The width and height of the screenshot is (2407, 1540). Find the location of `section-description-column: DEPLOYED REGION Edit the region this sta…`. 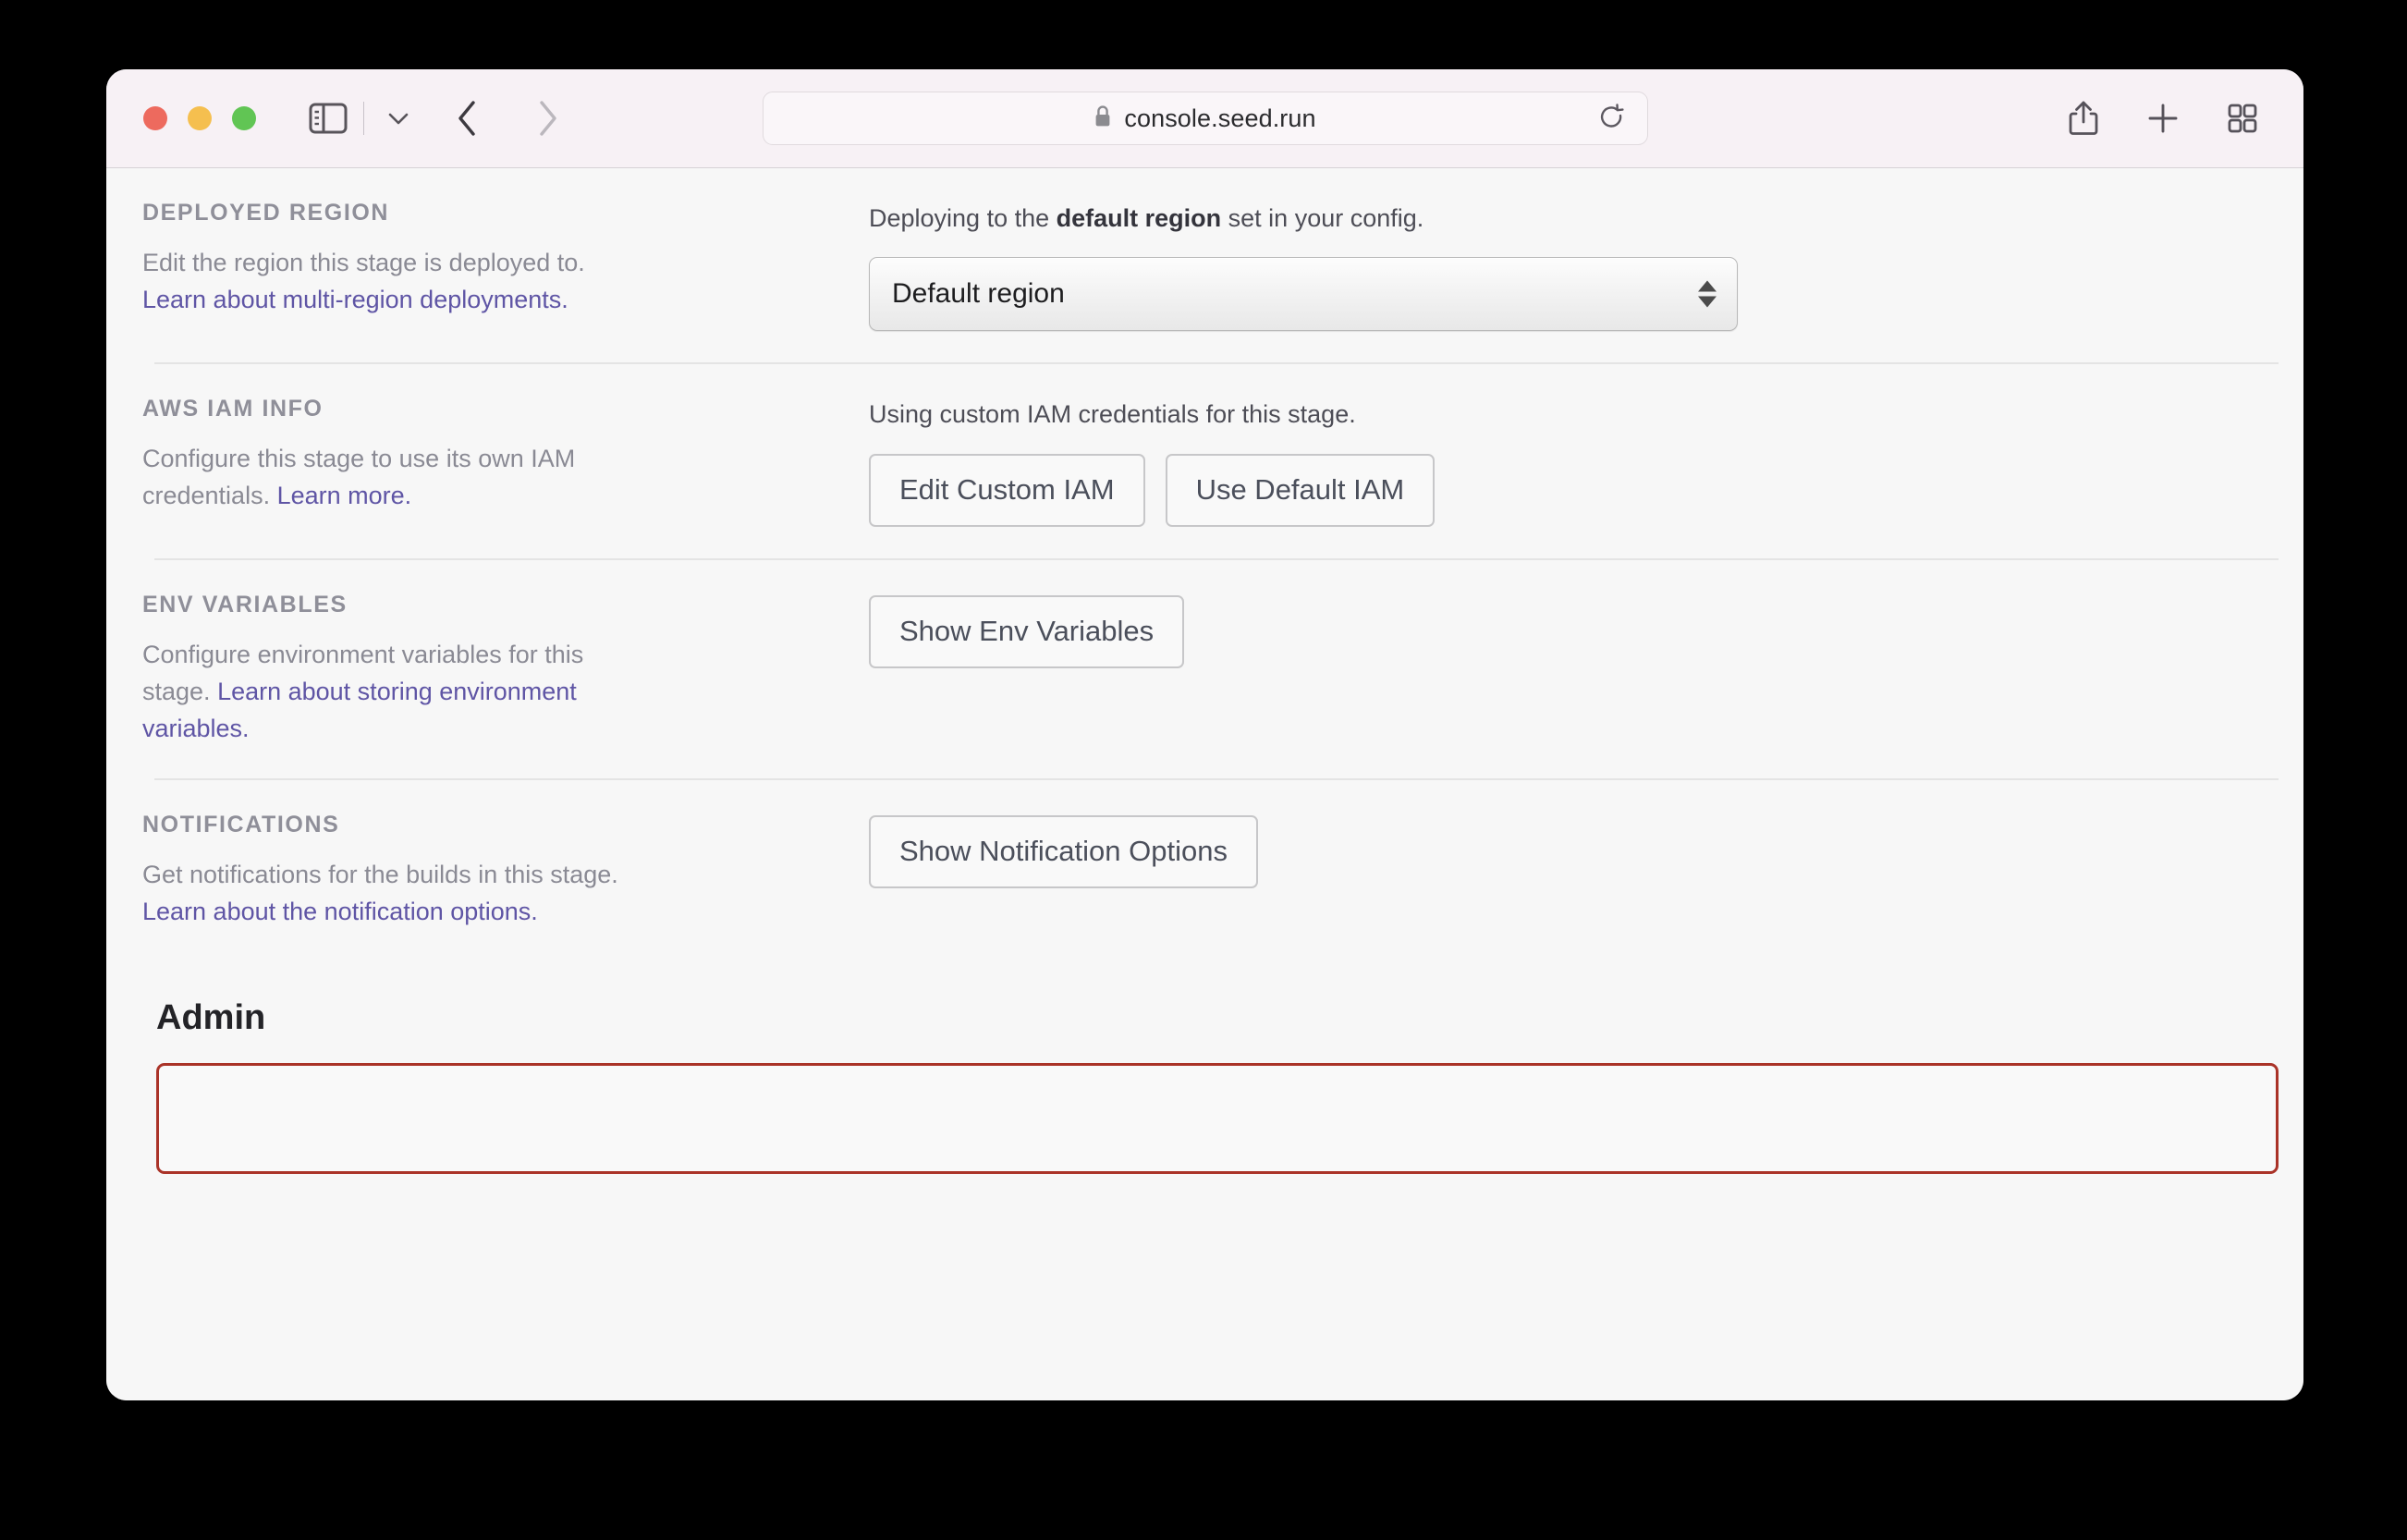

section-description-column: DEPLOYED REGION Edit the region this sta… is located at coordinates (382, 260).